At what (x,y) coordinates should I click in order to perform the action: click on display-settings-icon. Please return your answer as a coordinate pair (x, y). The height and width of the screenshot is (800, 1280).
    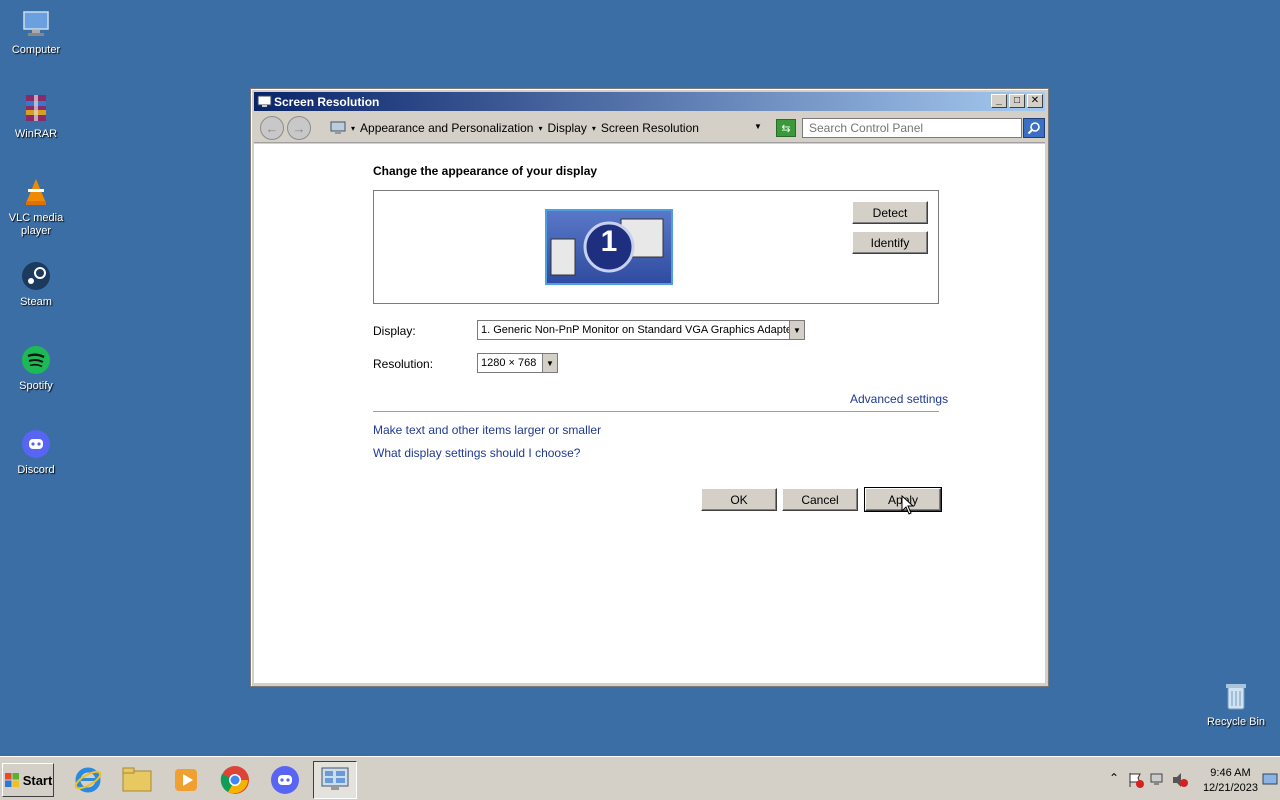
    Looking at the image, I should click on (264, 101).